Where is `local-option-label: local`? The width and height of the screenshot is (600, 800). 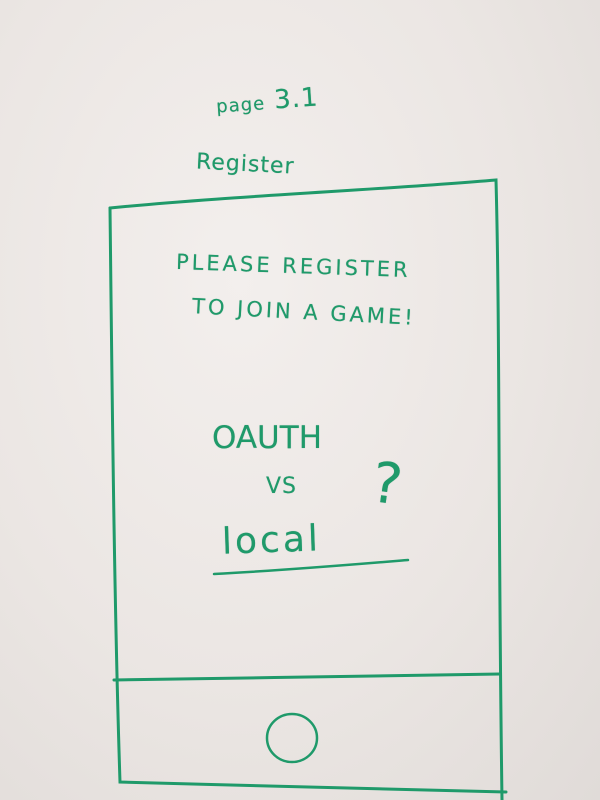 local-option-label: local is located at coordinates (271, 540).